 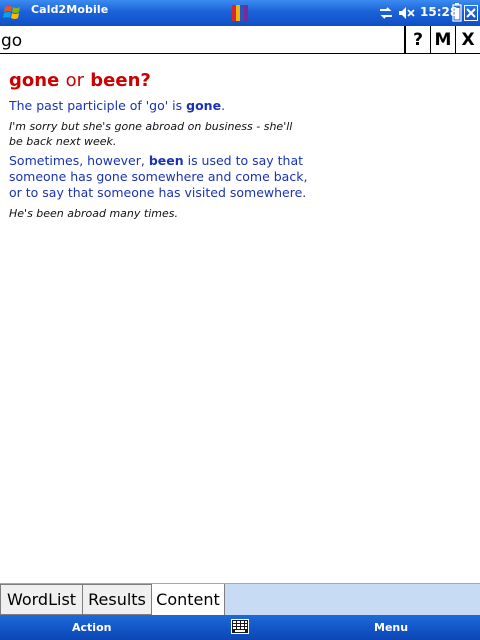 I want to click on tab-wordlist: WordList, so click(x=41, y=599).